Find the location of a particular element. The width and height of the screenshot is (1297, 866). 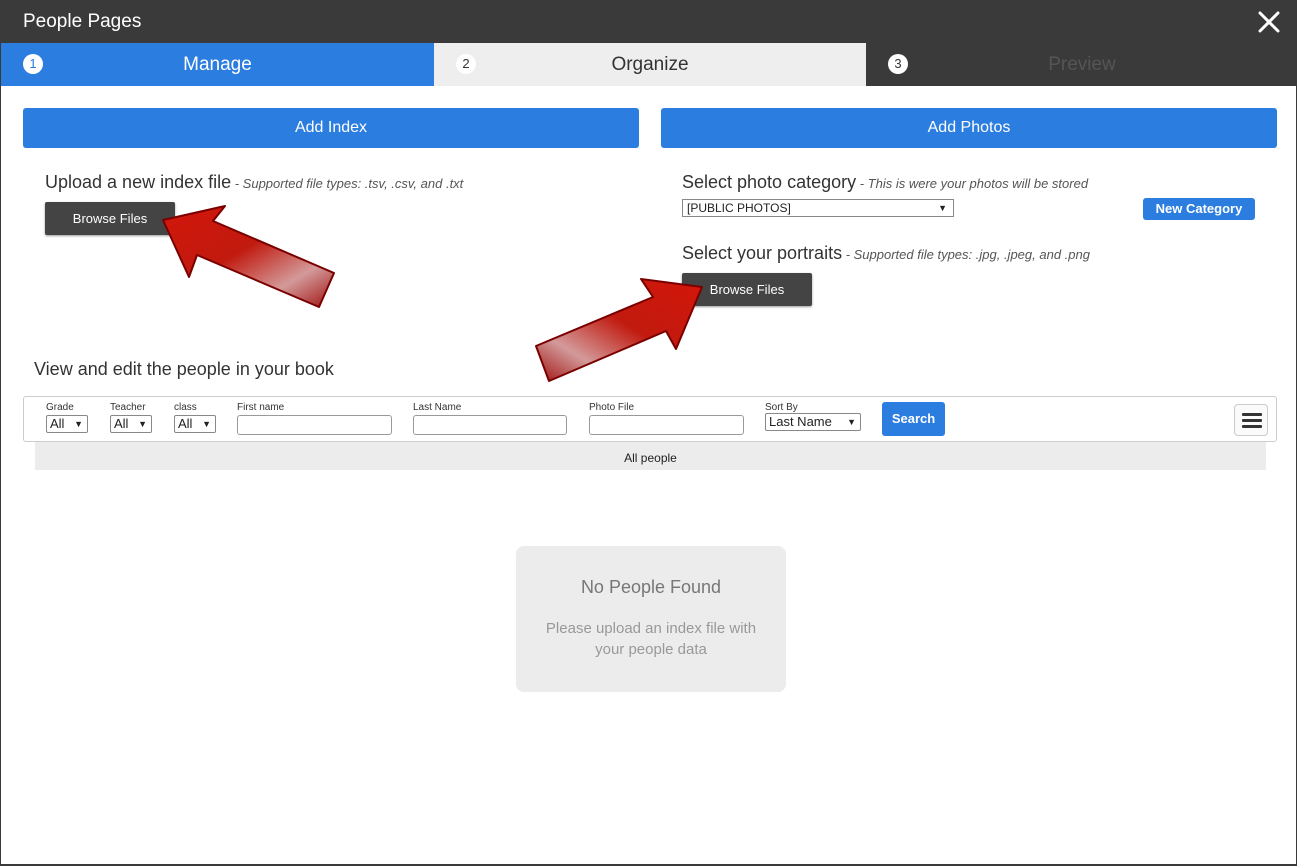

grade-filter-label: Grade is located at coordinates (60, 407).